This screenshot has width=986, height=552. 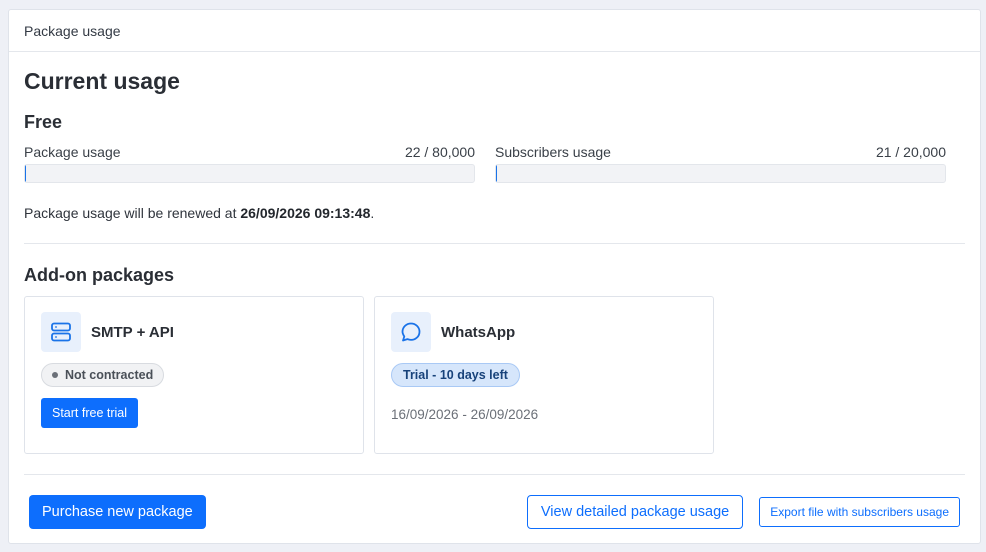 I want to click on status-dot-icon, so click(x=55, y=375).